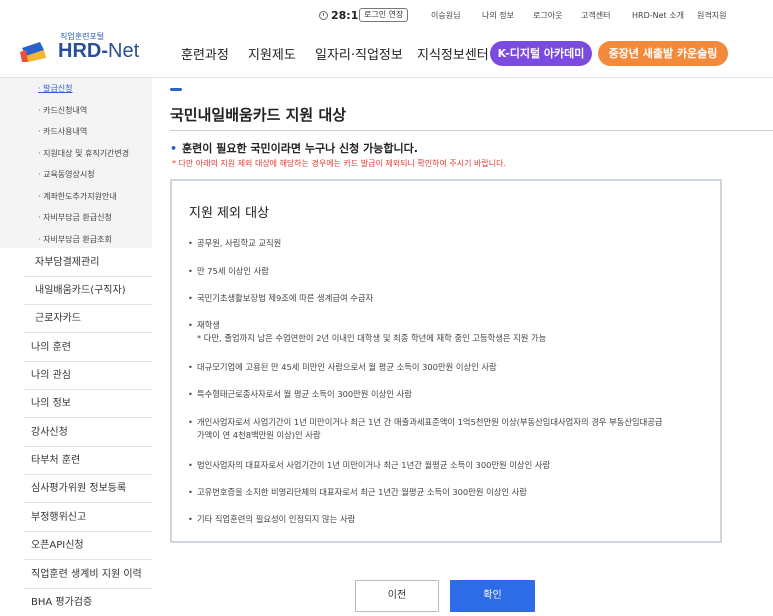 This screenshot has width=773, height=616. Describe the element at coordinates (233, 271) in the screenshot. I see `list-item-text: 만 75세 이상인 사람` at that location.